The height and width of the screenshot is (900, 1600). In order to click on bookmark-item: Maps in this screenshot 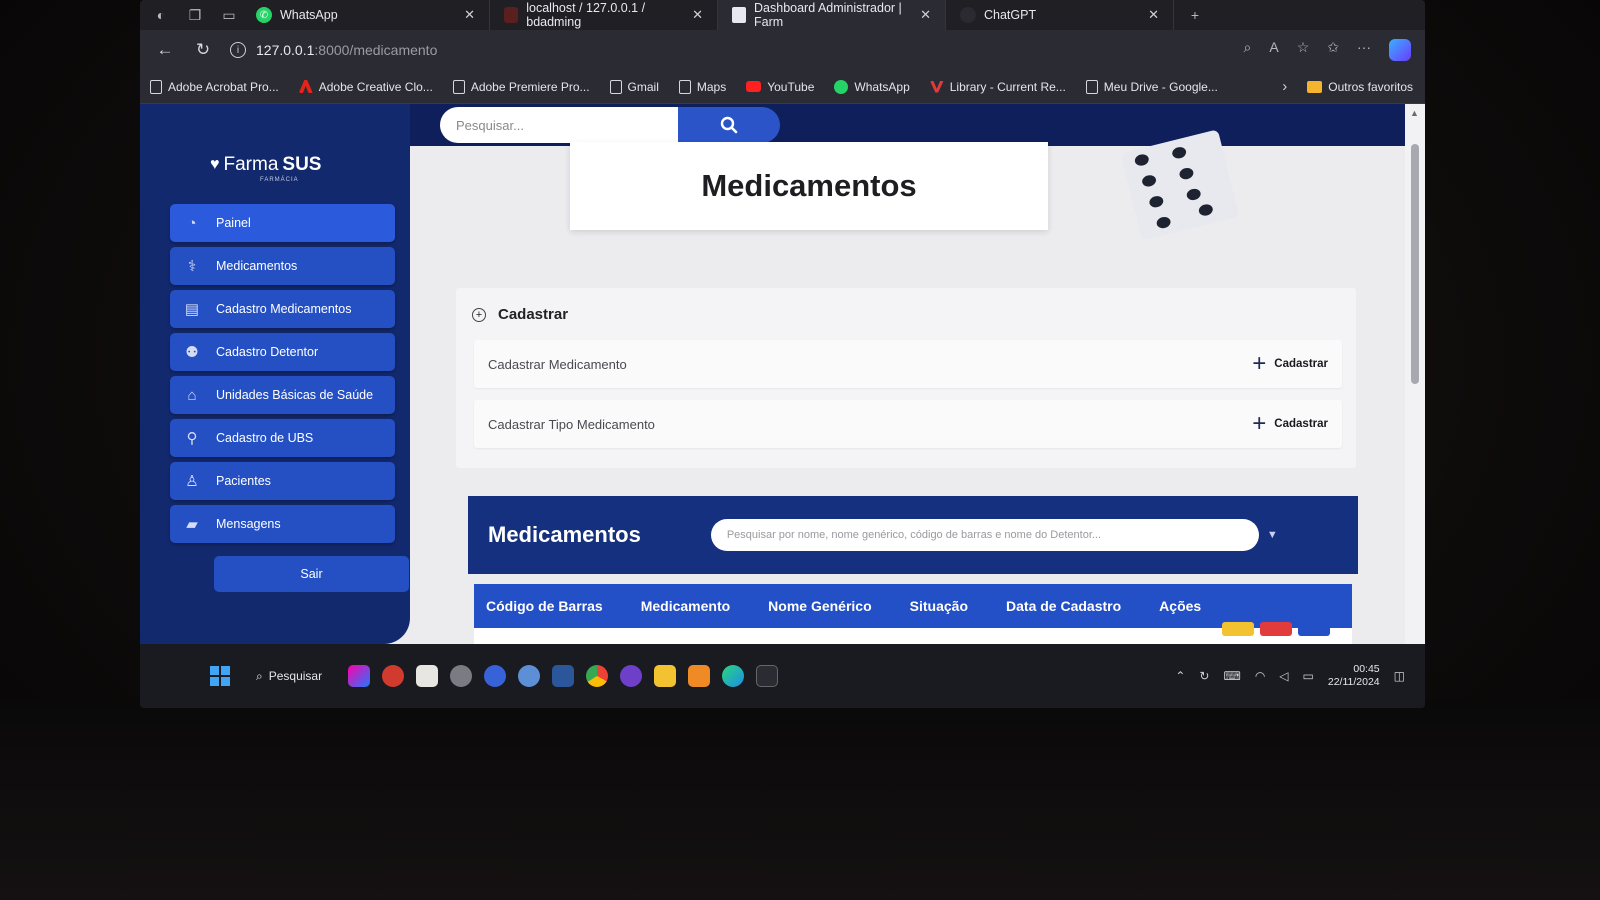, I will do `click(702, 86)`.